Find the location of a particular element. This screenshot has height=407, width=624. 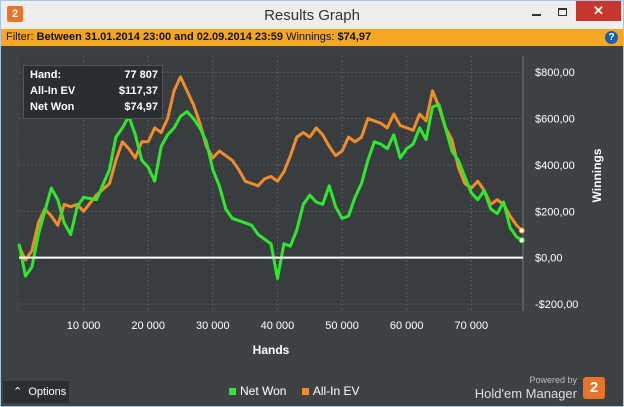

chevron-up-icon: ⌃ is located at coordinates (18, 392).